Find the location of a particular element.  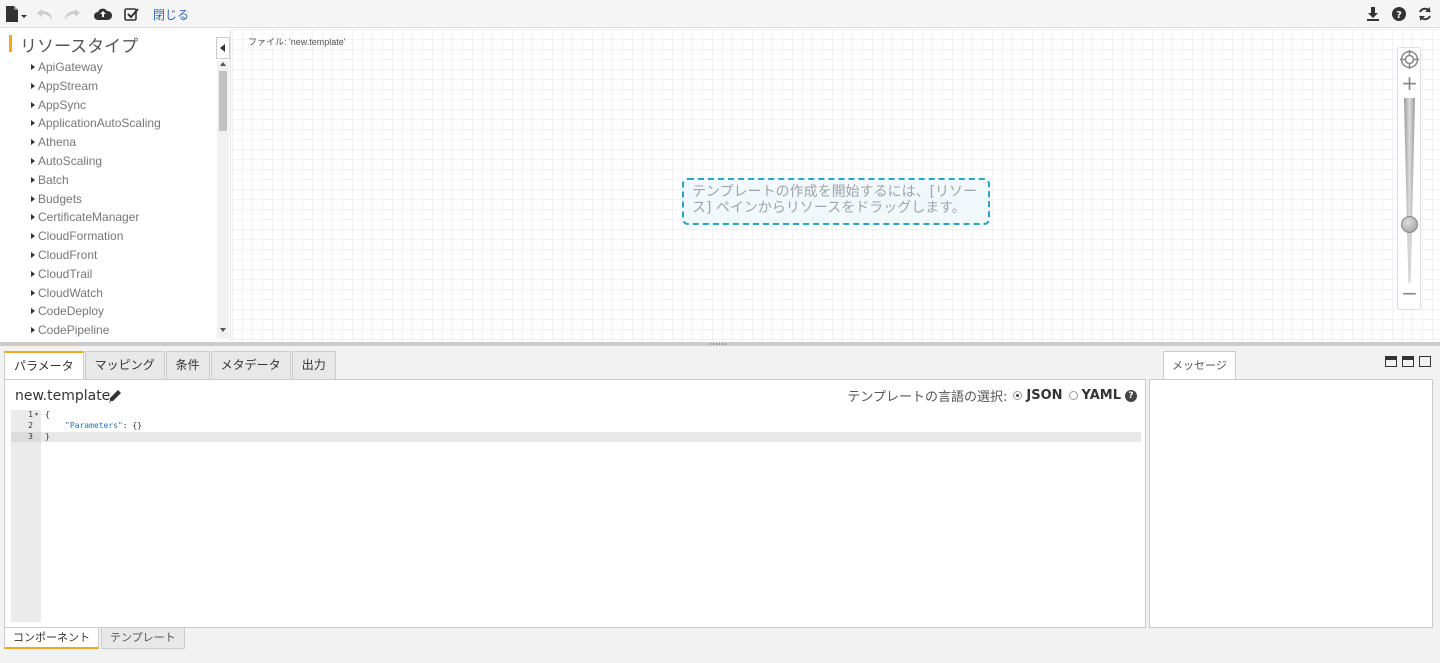

chevron-left-icon is located at coordinates (222, 48).